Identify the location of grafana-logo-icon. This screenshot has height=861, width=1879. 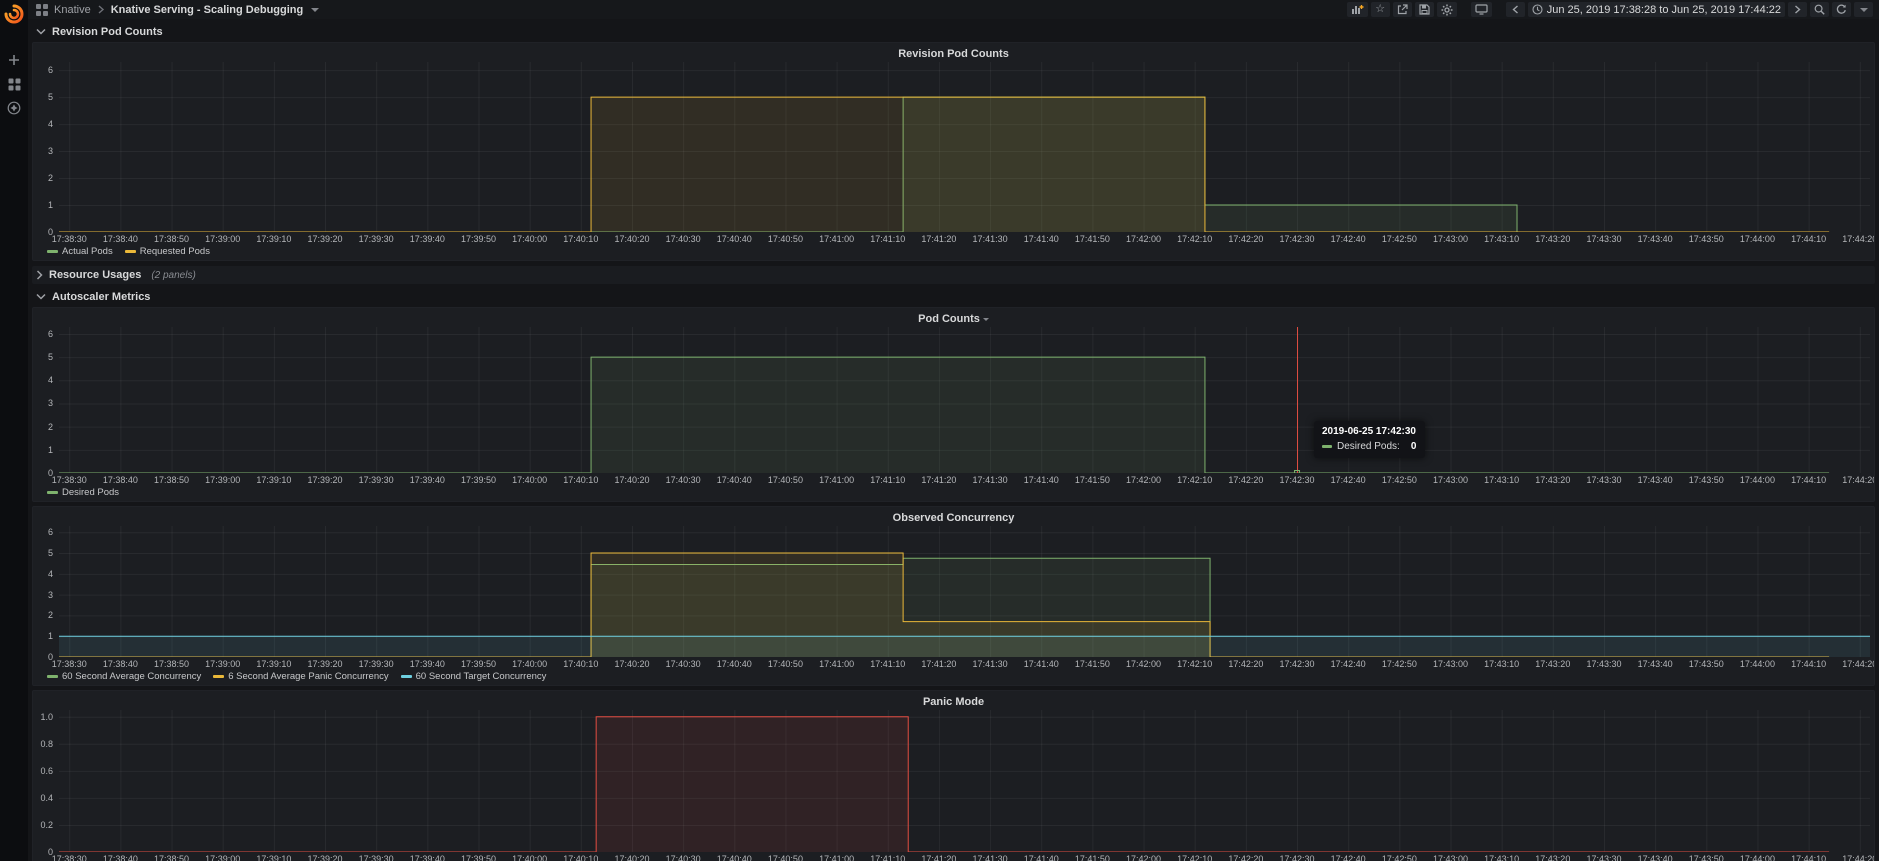
(14, 14).